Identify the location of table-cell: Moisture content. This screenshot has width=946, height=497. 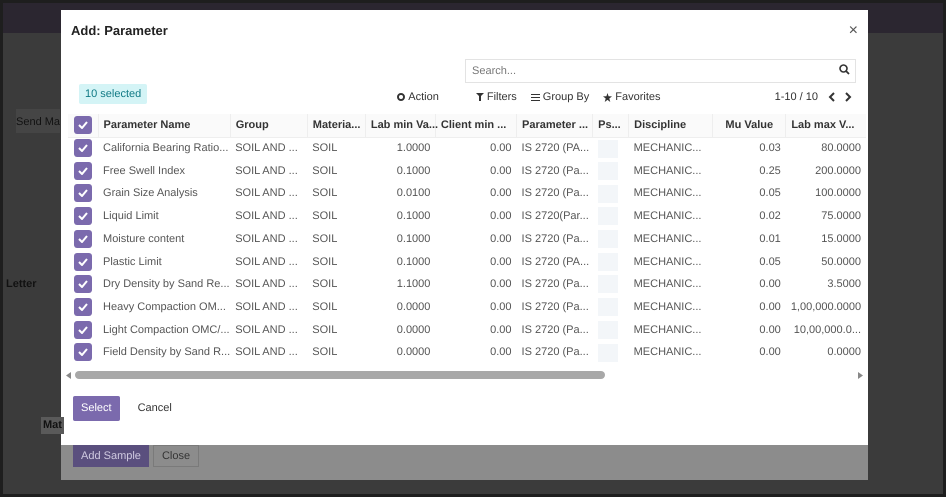
(143, 238).